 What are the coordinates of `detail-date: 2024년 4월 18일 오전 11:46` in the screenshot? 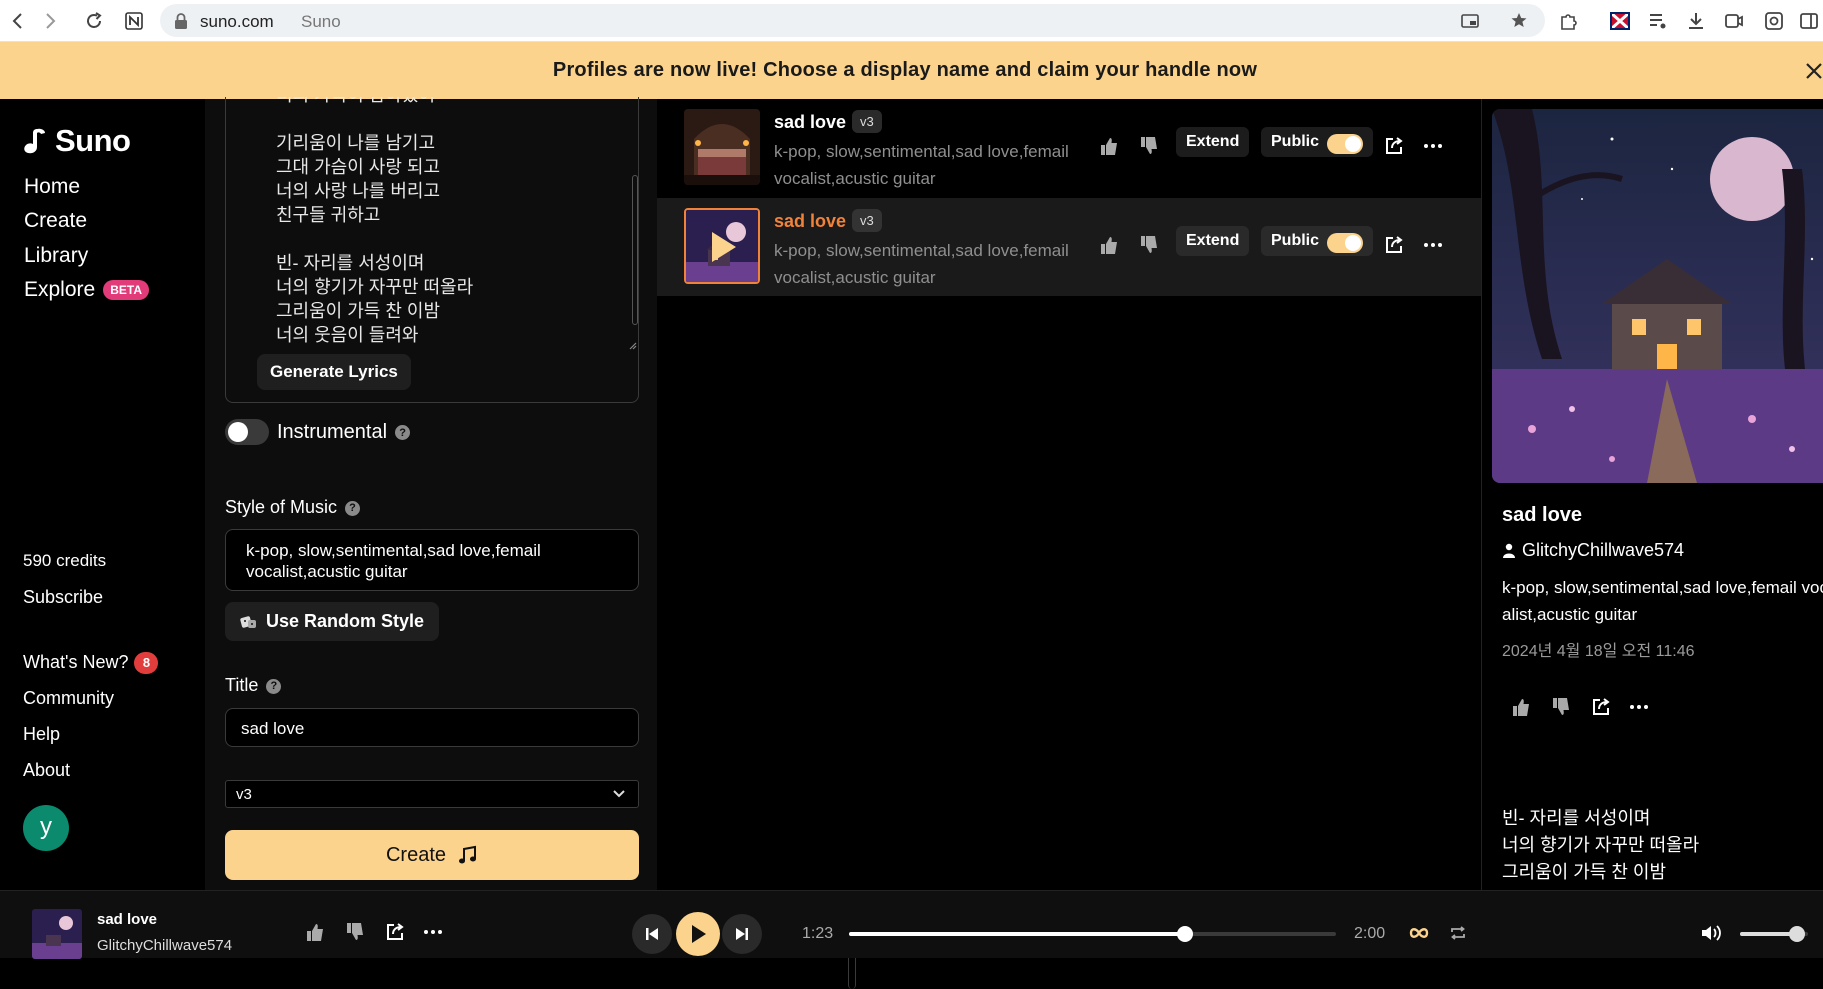 It's located at (1598, 651).